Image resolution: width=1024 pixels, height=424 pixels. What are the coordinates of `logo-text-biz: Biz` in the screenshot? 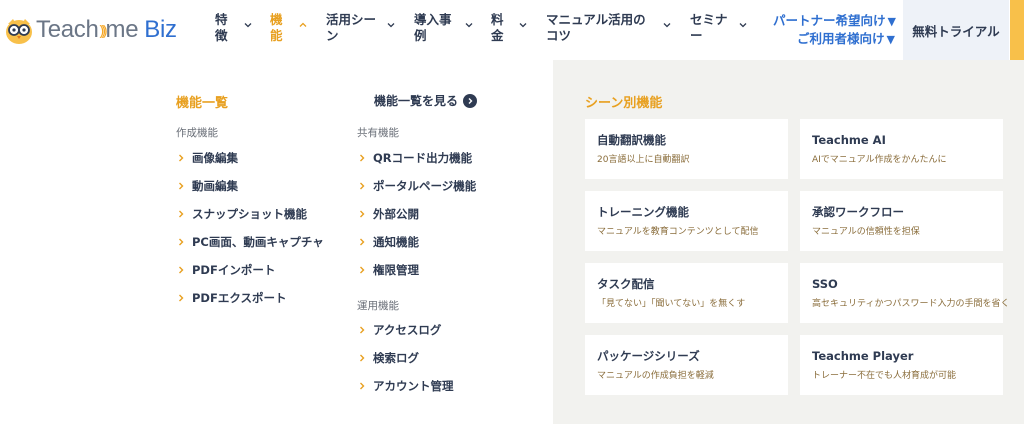 It's located at (160, 29).